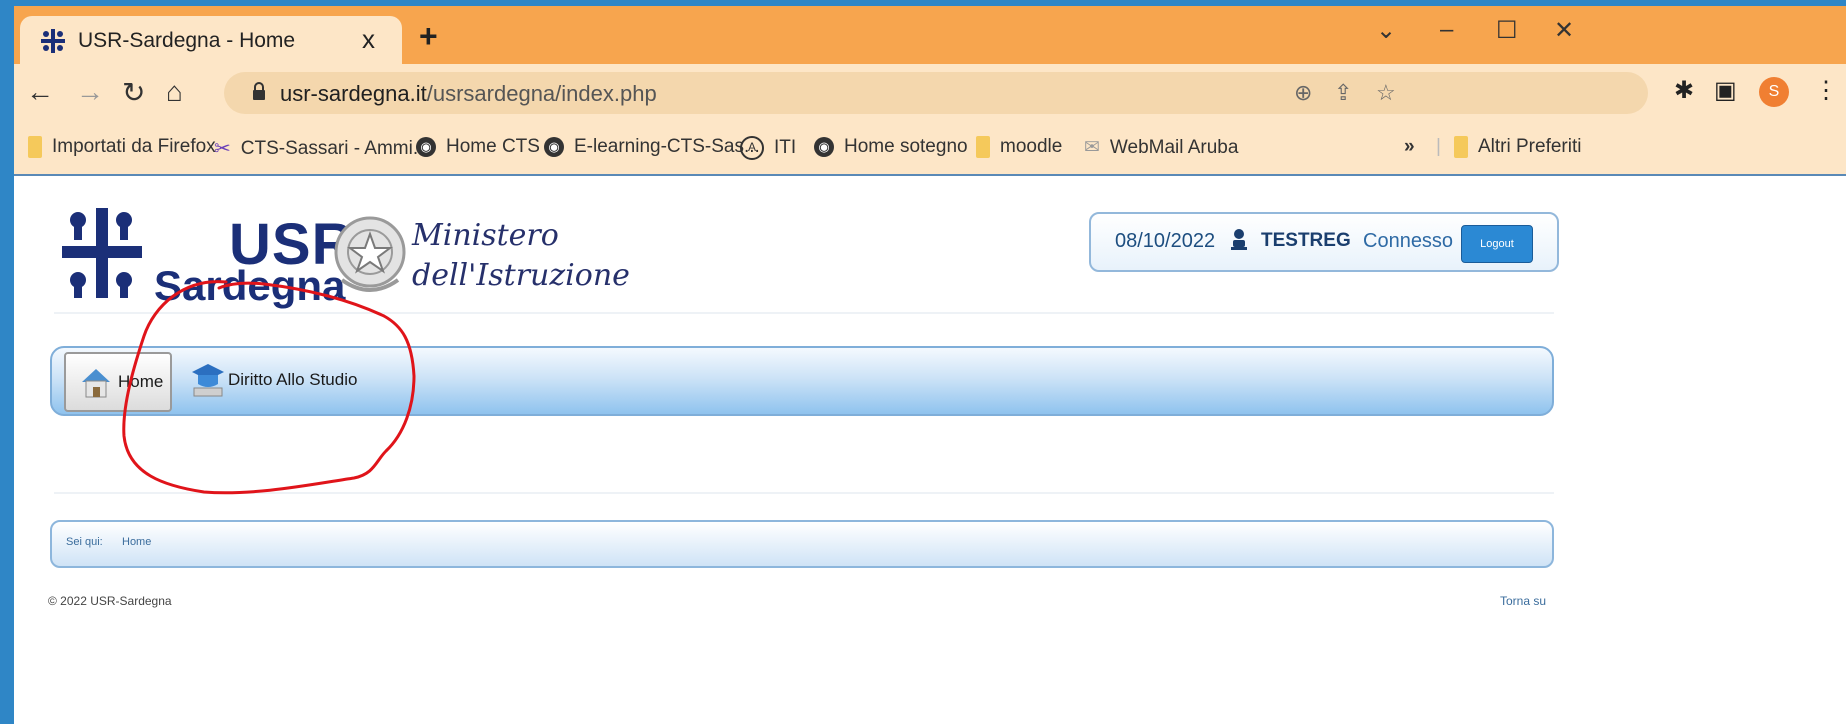 The width and height of the screenshot is (1846, 724). I want to click on breadcrumb-prefix: Sei qui:, so click(84, 542).